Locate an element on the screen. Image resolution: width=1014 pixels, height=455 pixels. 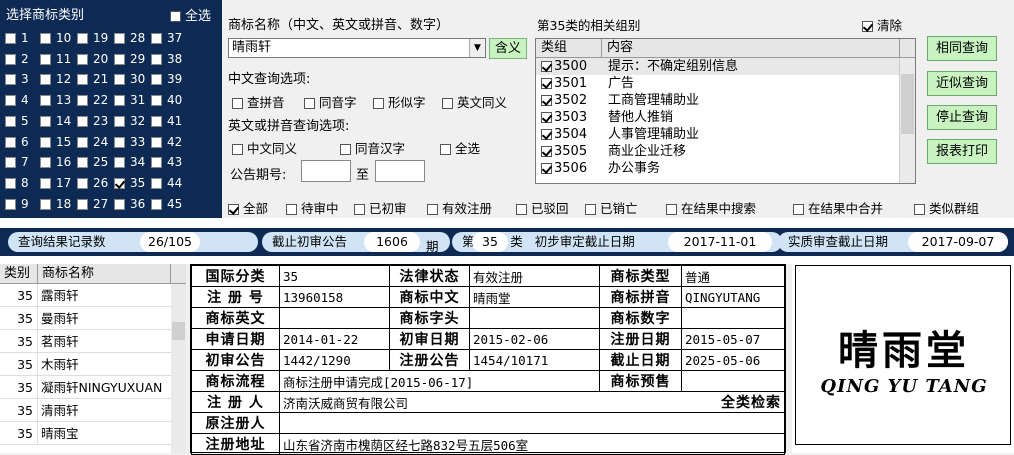
category-checkbox-44: 44 is located at coordinates (166, 183).